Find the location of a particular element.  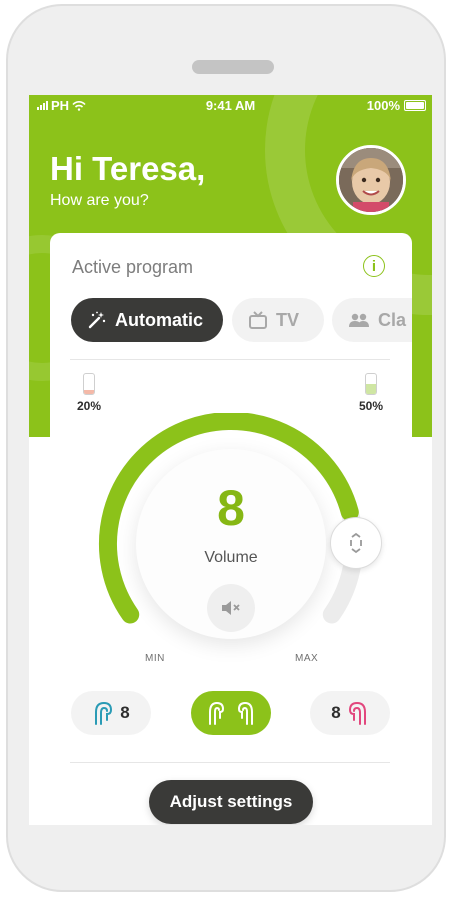

tv-icon is located at coordinates (258, 320).